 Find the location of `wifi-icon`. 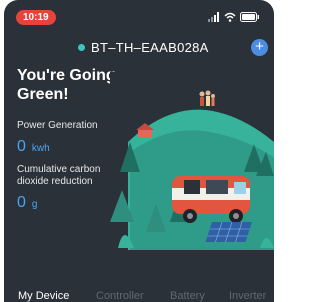

wifi-icon is located at coordinates (230, 17).